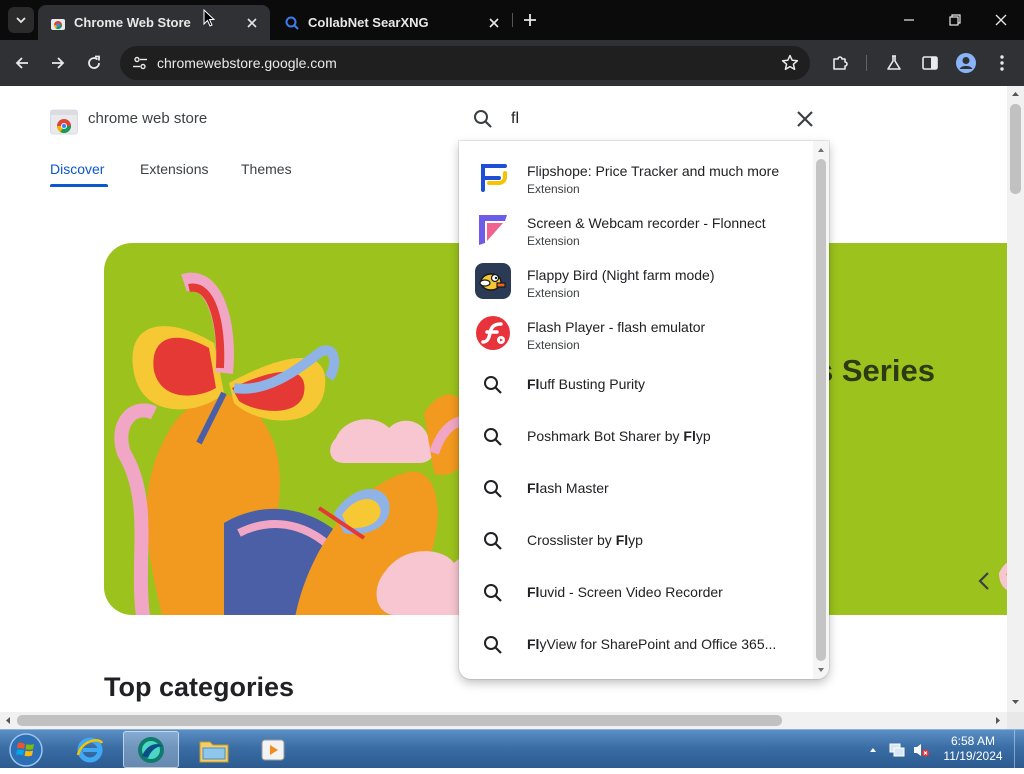 This screenshot has width=1024, height=774. What do you see at coordinates (553, 189) in the screenshot?
I see `suggestion-type: Extension` at bounding box center [553, 189].